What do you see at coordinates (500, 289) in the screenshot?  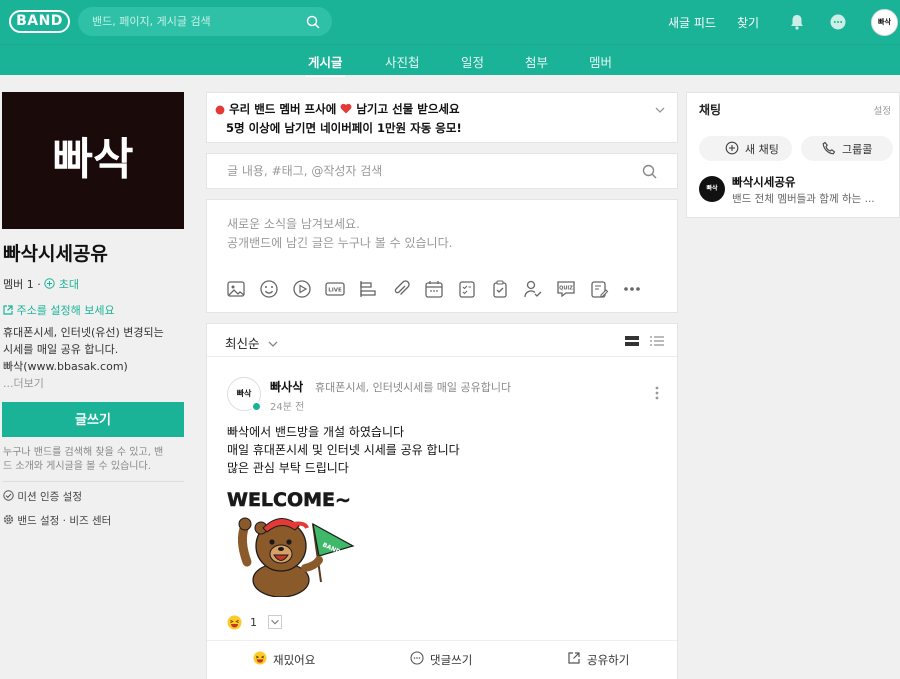 I see `checklist-icon` at bounding box center [500, 289].